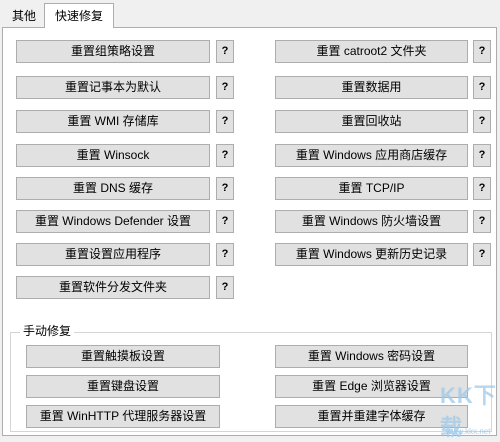  Describe the element at coordinates (123, 416) in the screenshot. I see `reset-winhttp-proxy-button: 重置 WinHTTP 代理服务器设置` at that location.